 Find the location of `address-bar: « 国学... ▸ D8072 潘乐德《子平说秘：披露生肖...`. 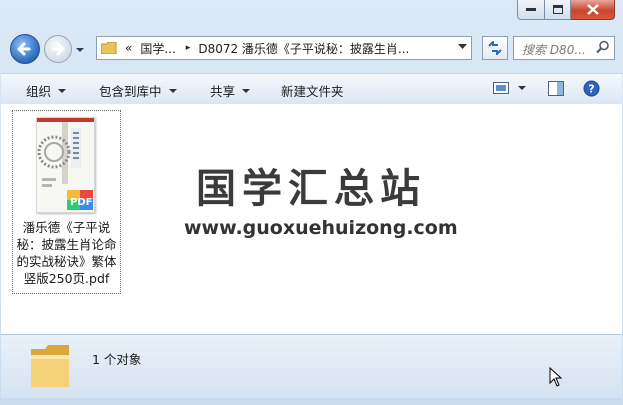

address-bar: « 国学... ▸ D8072 潘乐德《子平说秘：披露生肖... is located at coordinates (284, 48).